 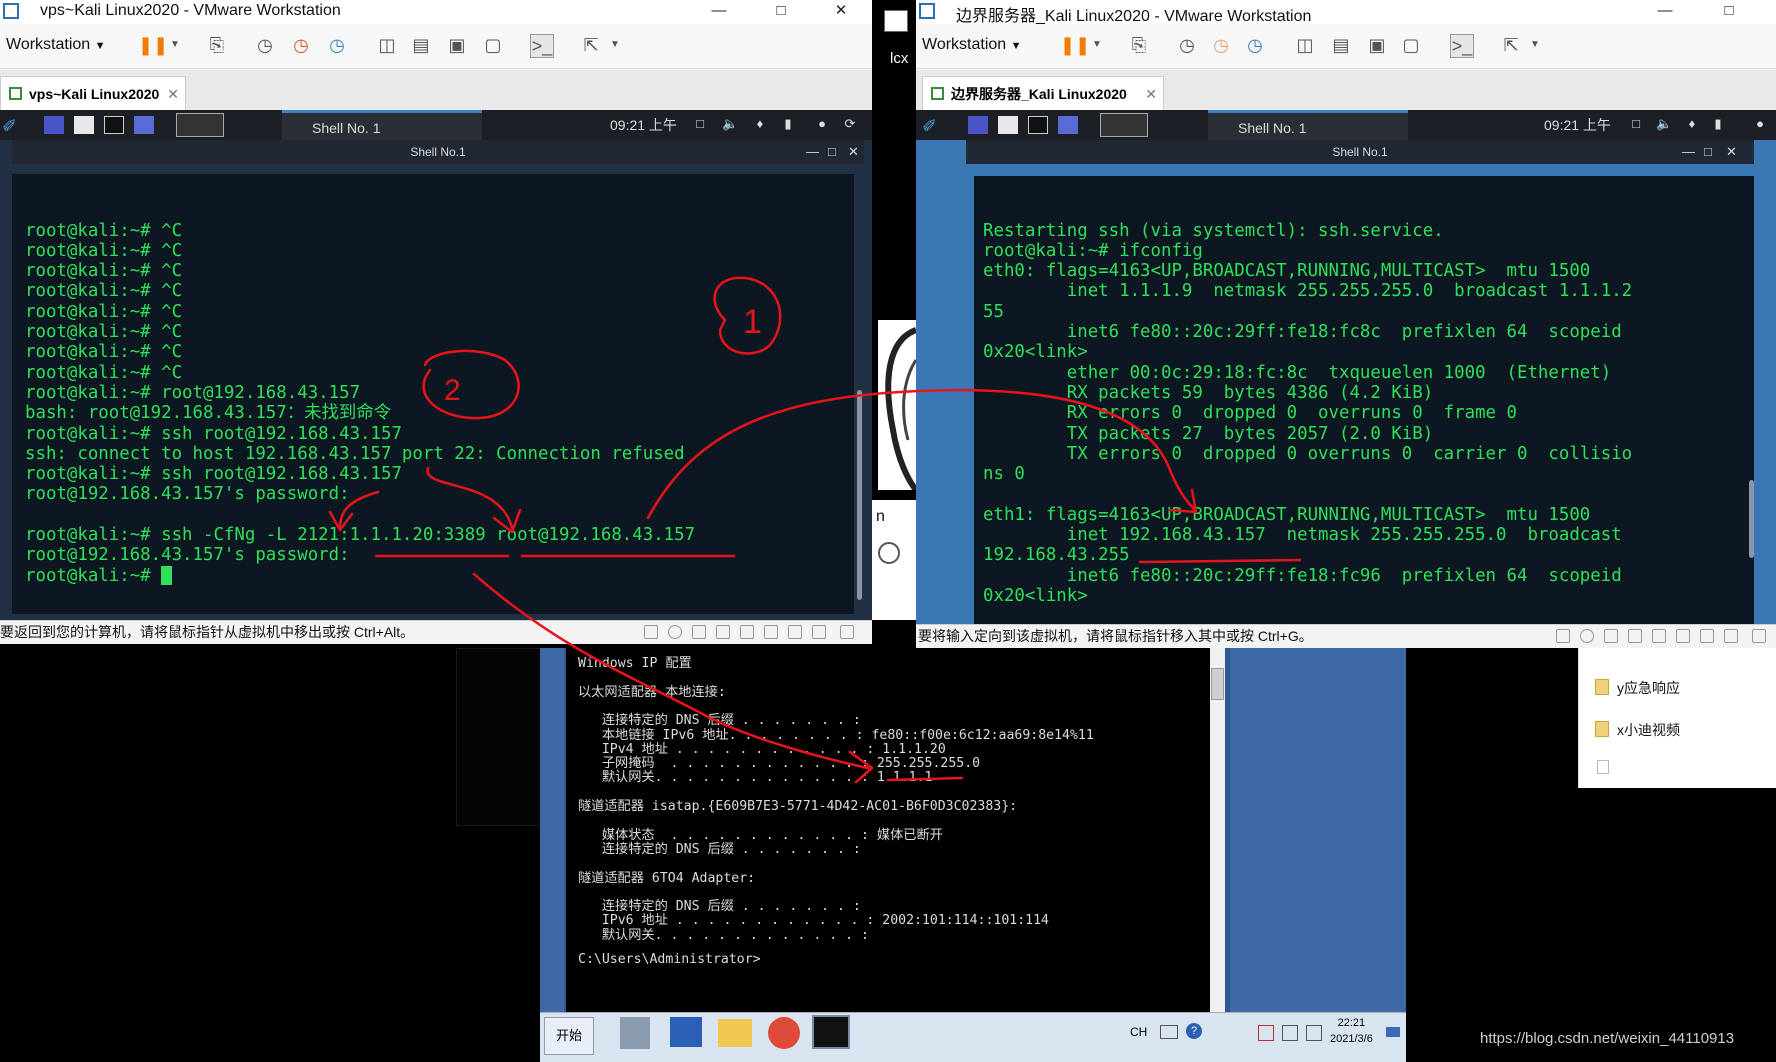 I want to click on hdd-icon, so click(x=651, y=632).